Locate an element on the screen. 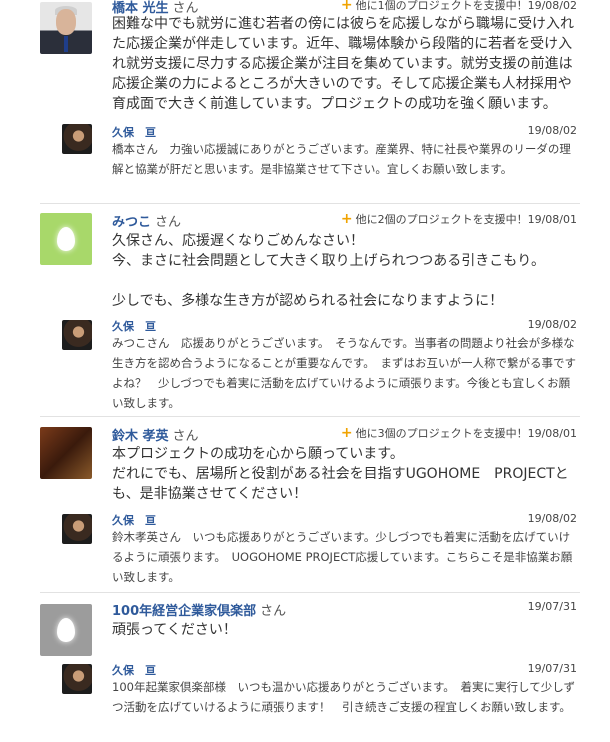  comment-body: 頑張ってください！ is located at coordinates (174, 630).